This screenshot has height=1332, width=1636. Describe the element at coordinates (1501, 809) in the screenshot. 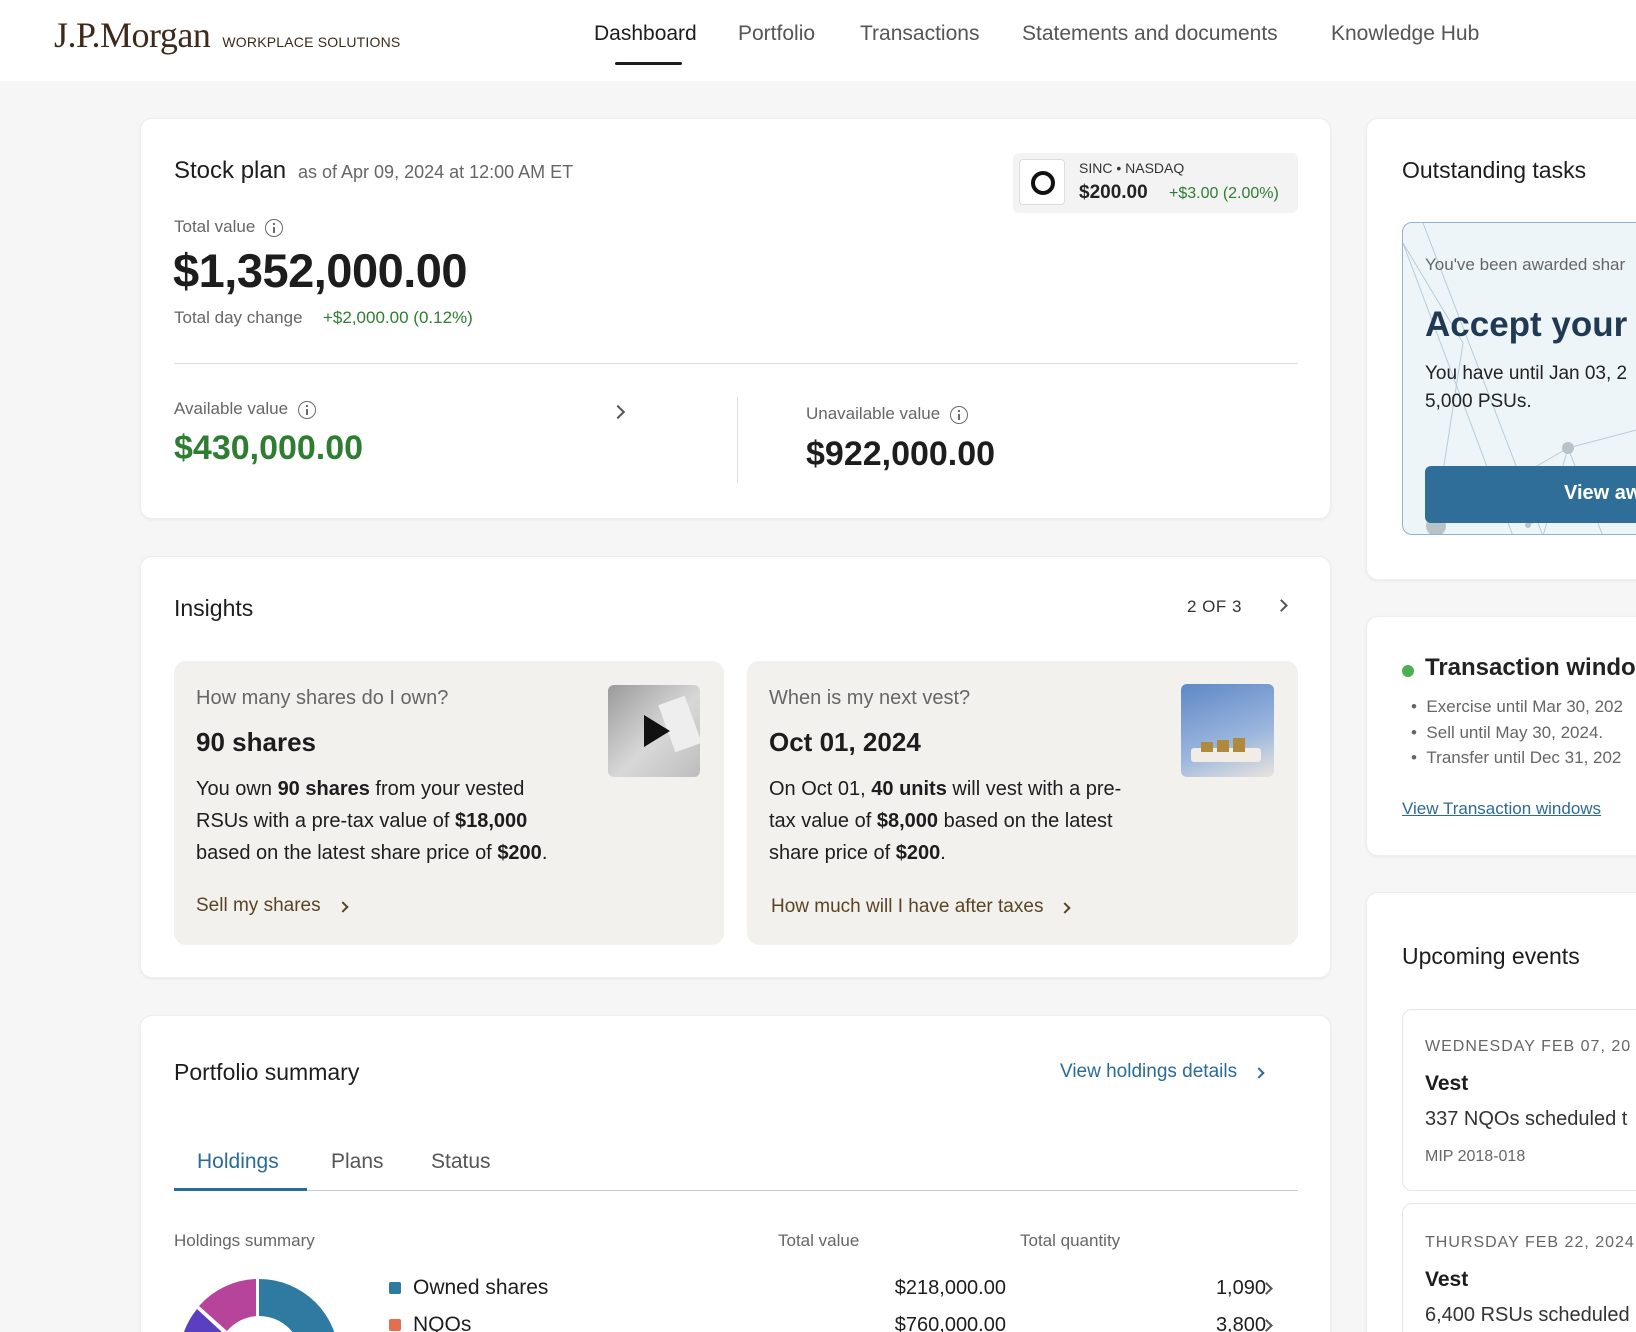

I see `view-transaction-windows-link: View Transaction windows` at that location.